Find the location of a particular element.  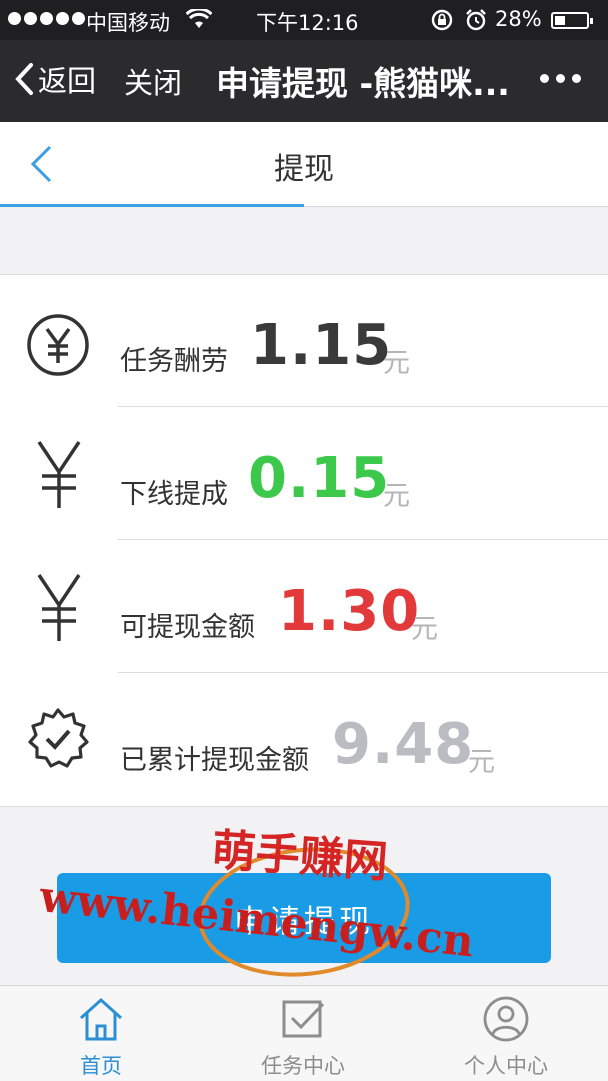

row-value: 1.30 is located at coordinates (349, 611).